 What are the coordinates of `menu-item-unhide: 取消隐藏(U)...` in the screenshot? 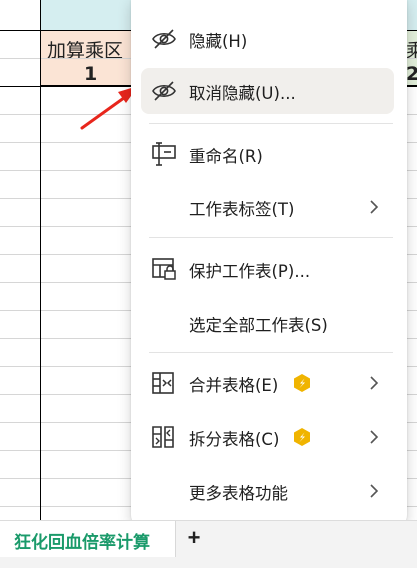 It's located at (267, 91).